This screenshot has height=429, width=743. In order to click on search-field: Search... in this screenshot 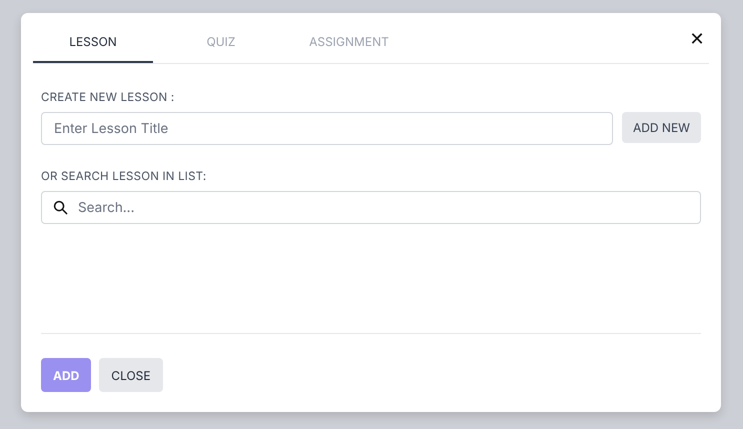, I will do `click(371, 207)`.